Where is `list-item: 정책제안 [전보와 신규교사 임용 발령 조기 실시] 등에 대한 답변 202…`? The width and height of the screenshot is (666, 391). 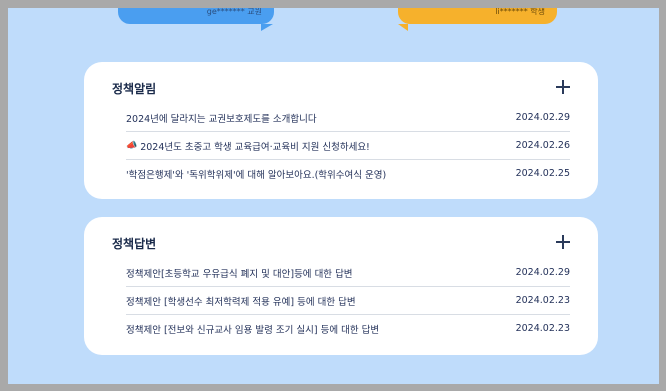 list-item: 정책제안 [전보와 신규교사 임용 발령 조기 실시] 등에 대한 답변 202… is located at coordinates (348, 328).